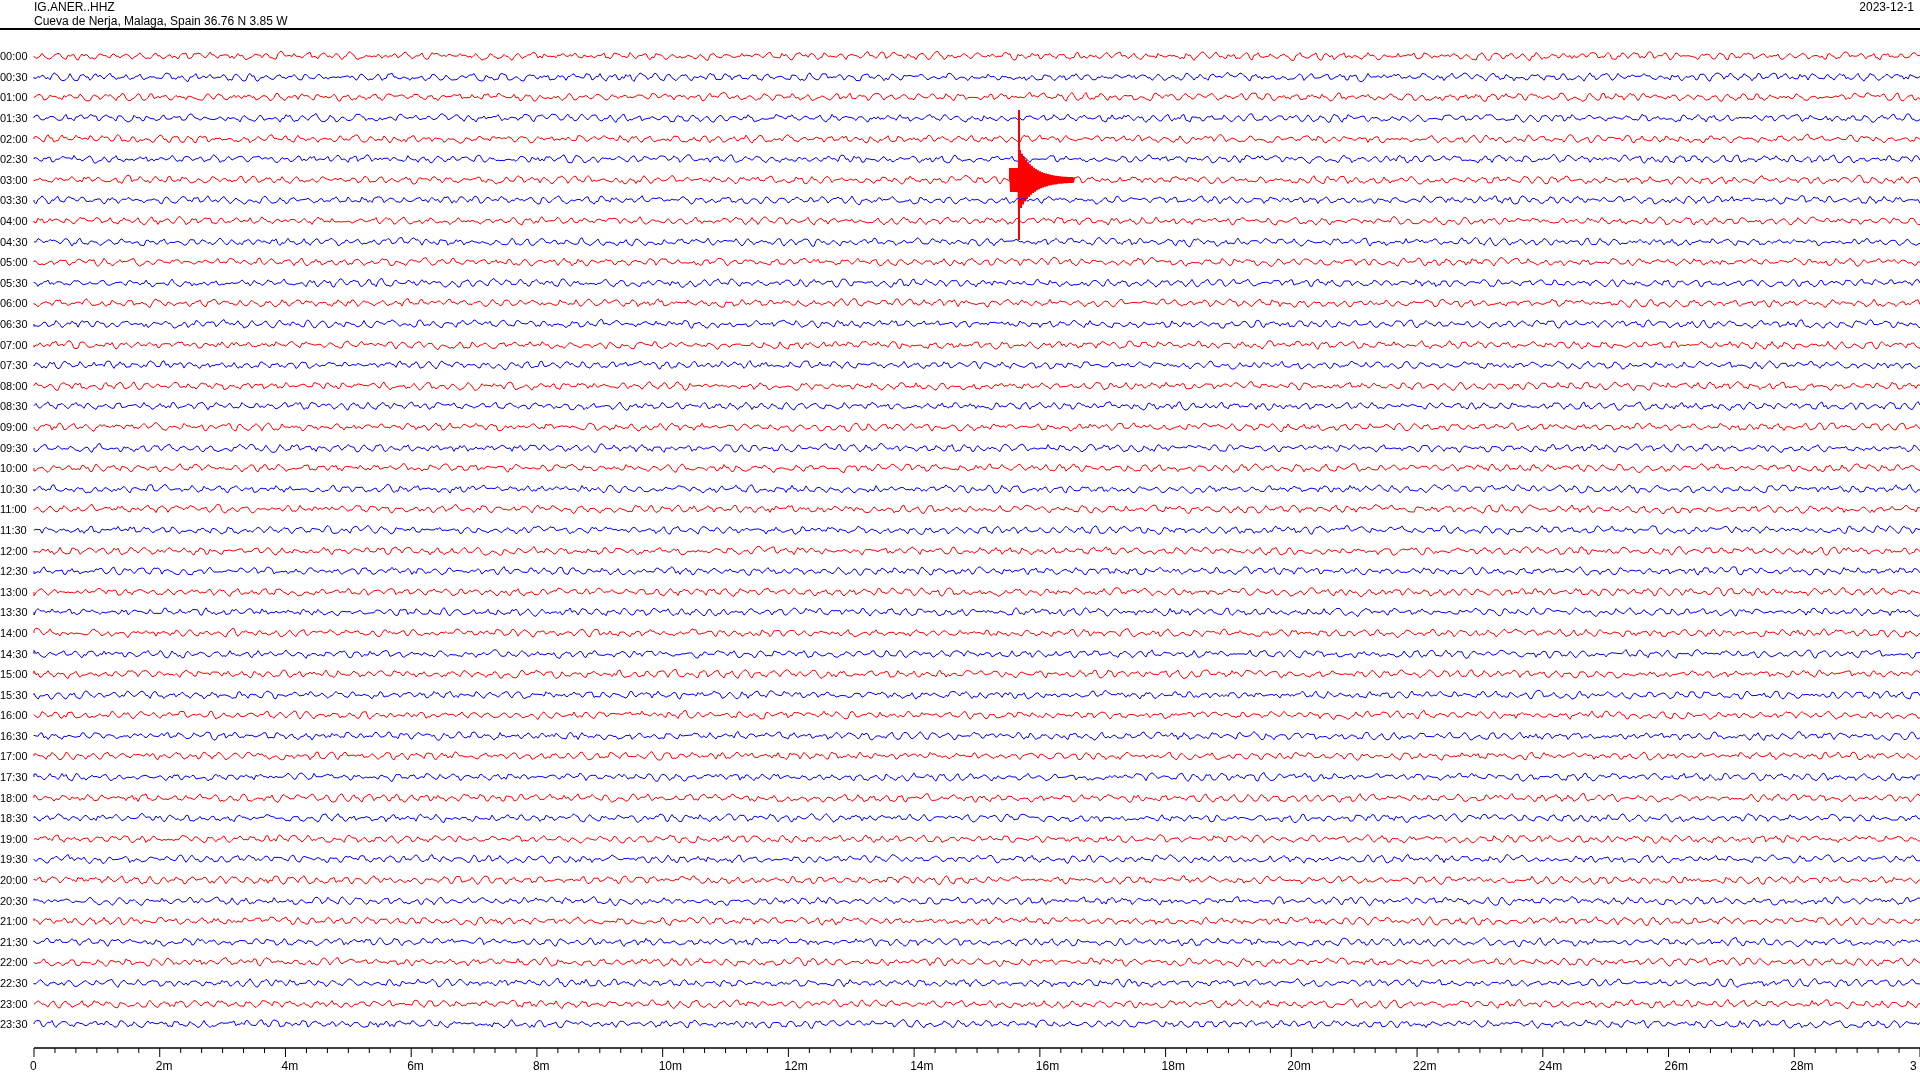 Image resolution: width=1920 pixels, height=1080 pixels. Describe the element at coordinates (14, 262) in the screenshot. I see `time-label: 05:00` at that location.